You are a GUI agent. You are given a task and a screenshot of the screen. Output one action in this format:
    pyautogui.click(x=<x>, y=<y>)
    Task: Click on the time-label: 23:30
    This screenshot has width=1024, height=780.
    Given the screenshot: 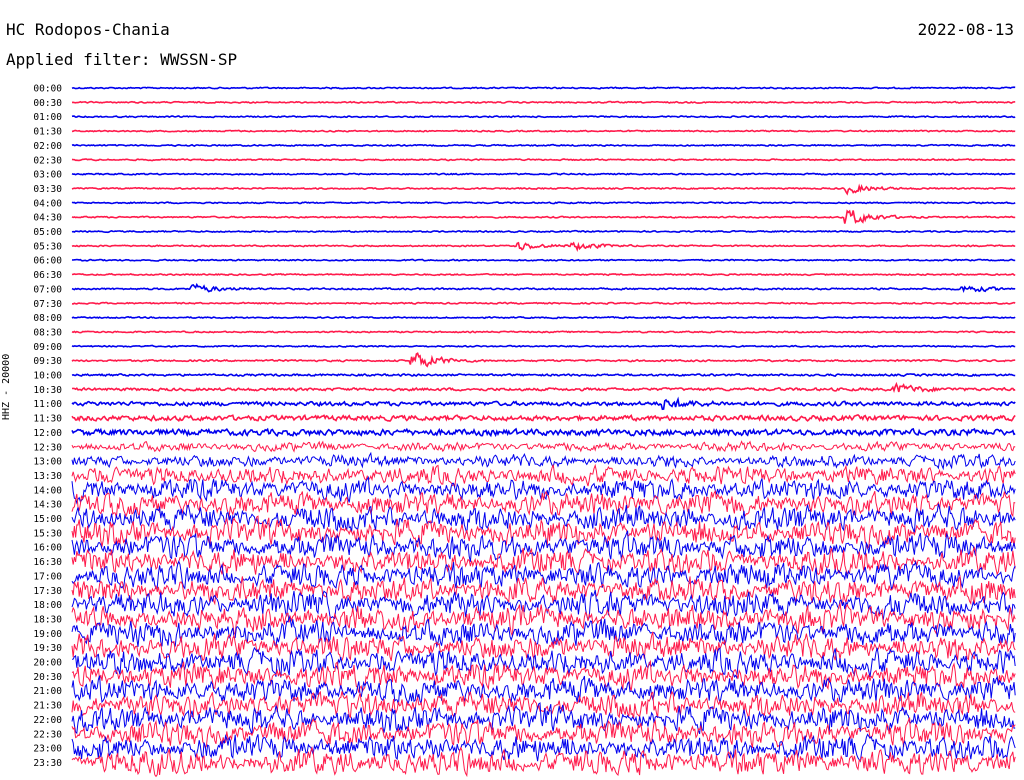 What is the action you would take?
    pyautogui.click(x=47, y=763)
    